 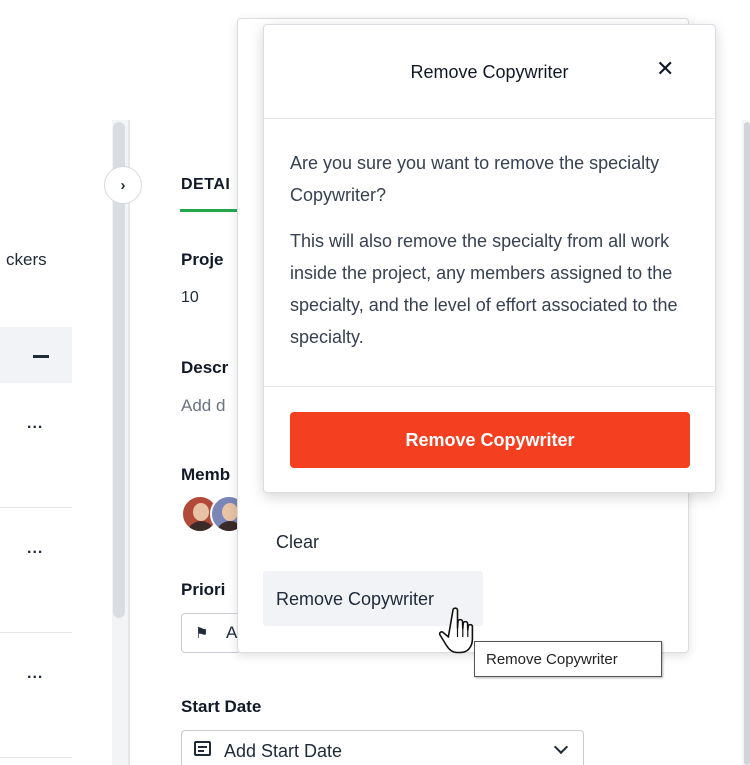 What do you see at coordinates (206, 474) in the screenshot?
I see `members-label: Memb` at bounding box center [206, 474].